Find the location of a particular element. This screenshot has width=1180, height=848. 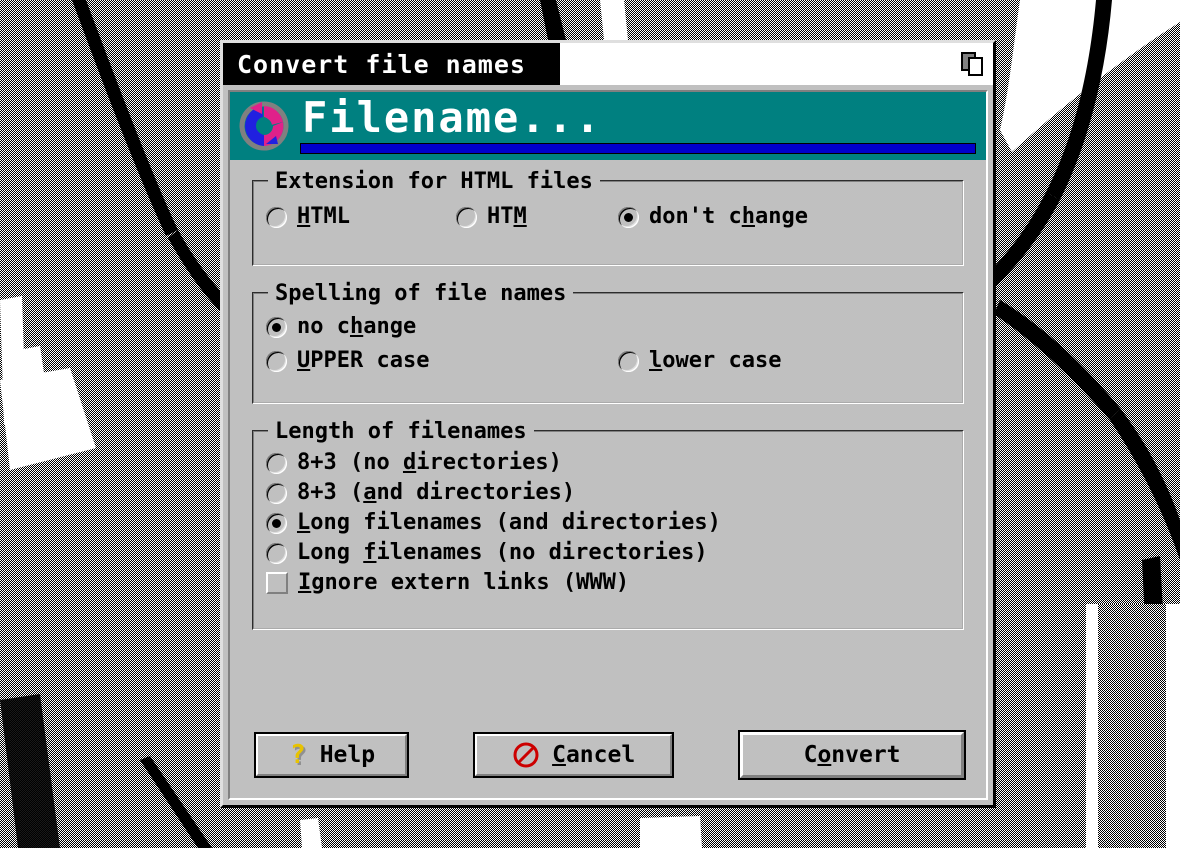

radio-label: 8+3 (no directories) is located at coordinates (429, 463).